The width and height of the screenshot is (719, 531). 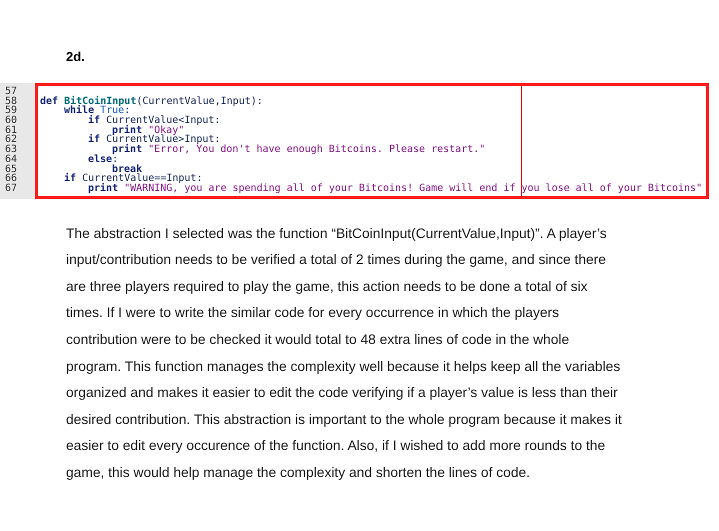 What do you see at coordinates (11, 169) in the screenshot?
I see `line-number: 65` at bounding box center [11, 169].